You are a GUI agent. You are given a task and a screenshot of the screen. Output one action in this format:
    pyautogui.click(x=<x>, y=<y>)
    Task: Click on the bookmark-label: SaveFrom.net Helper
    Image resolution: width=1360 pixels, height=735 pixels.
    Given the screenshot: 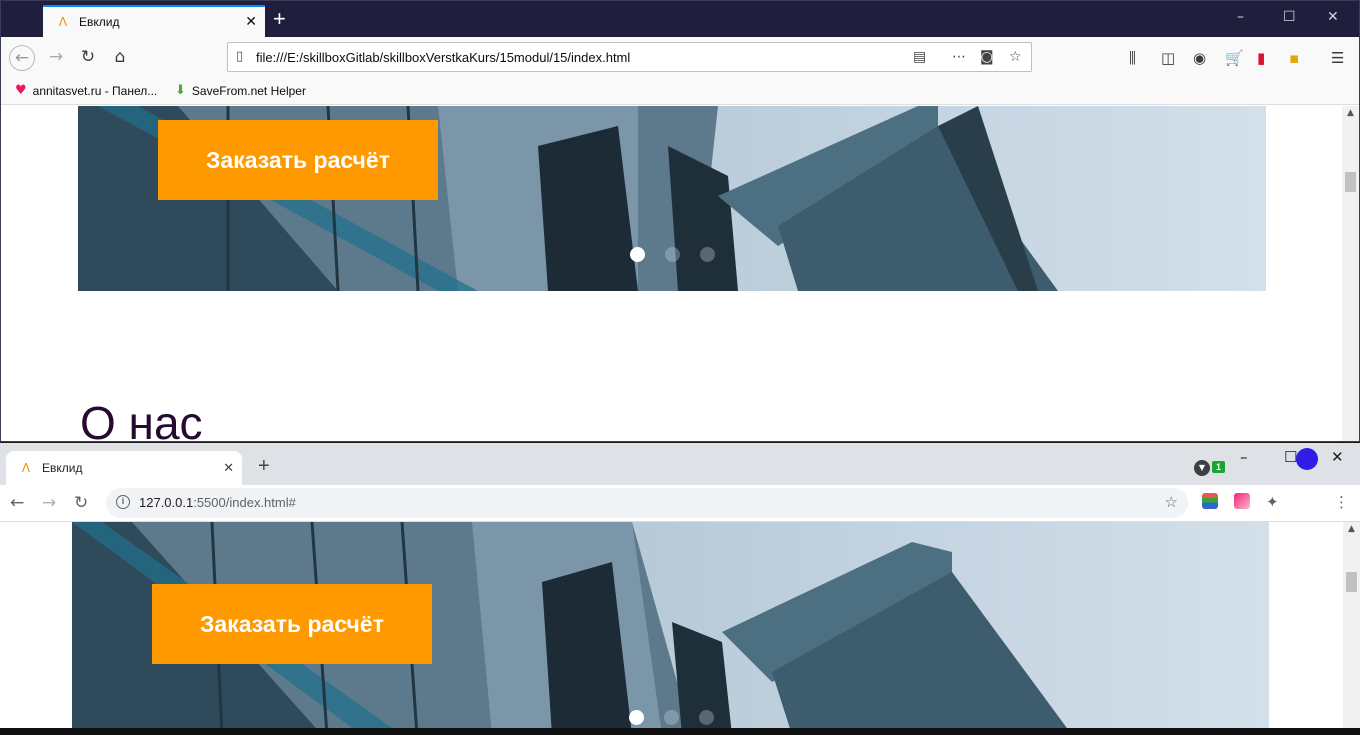 What is the action you would take?
    pyautogui.click(x=248, y=90)
    